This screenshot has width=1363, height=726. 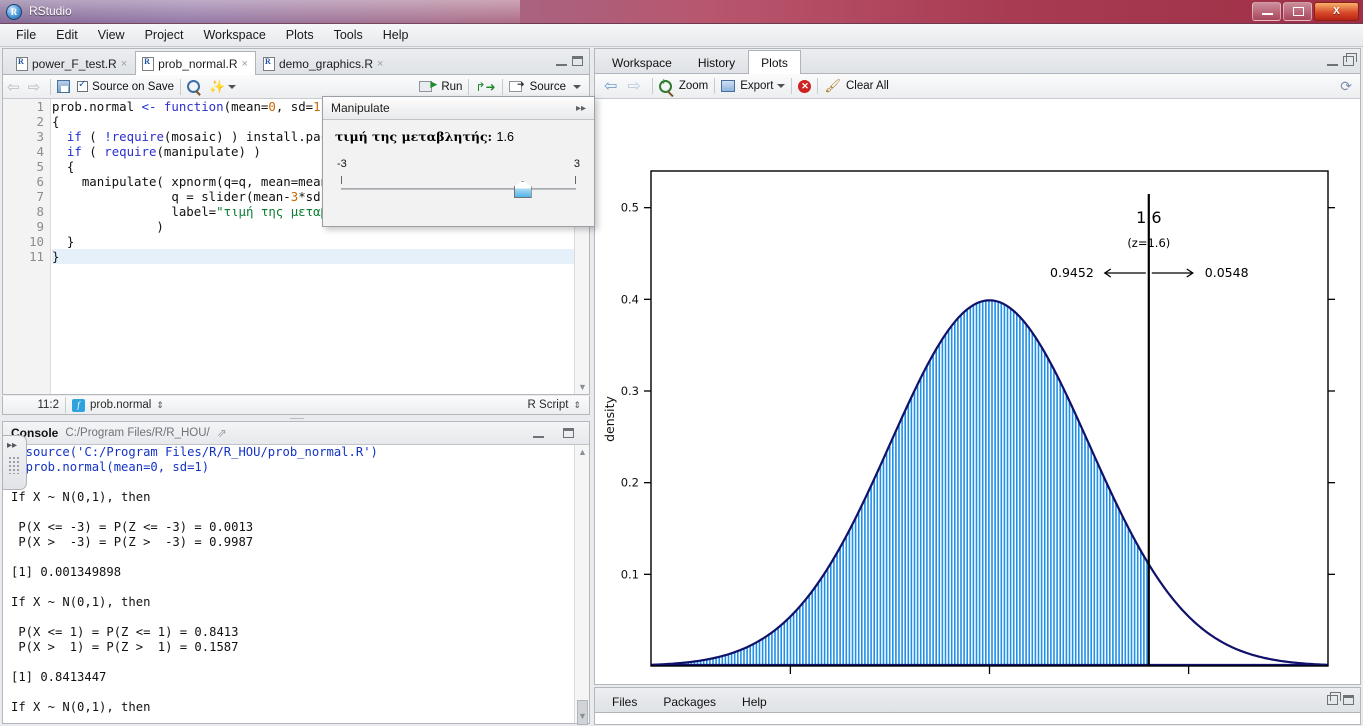 What do you see at coordinates (324, 63) in the screenshot?
I see `source-tab-demo-graphics: demo_graphics.R ×` at bounding box center [324, 63].